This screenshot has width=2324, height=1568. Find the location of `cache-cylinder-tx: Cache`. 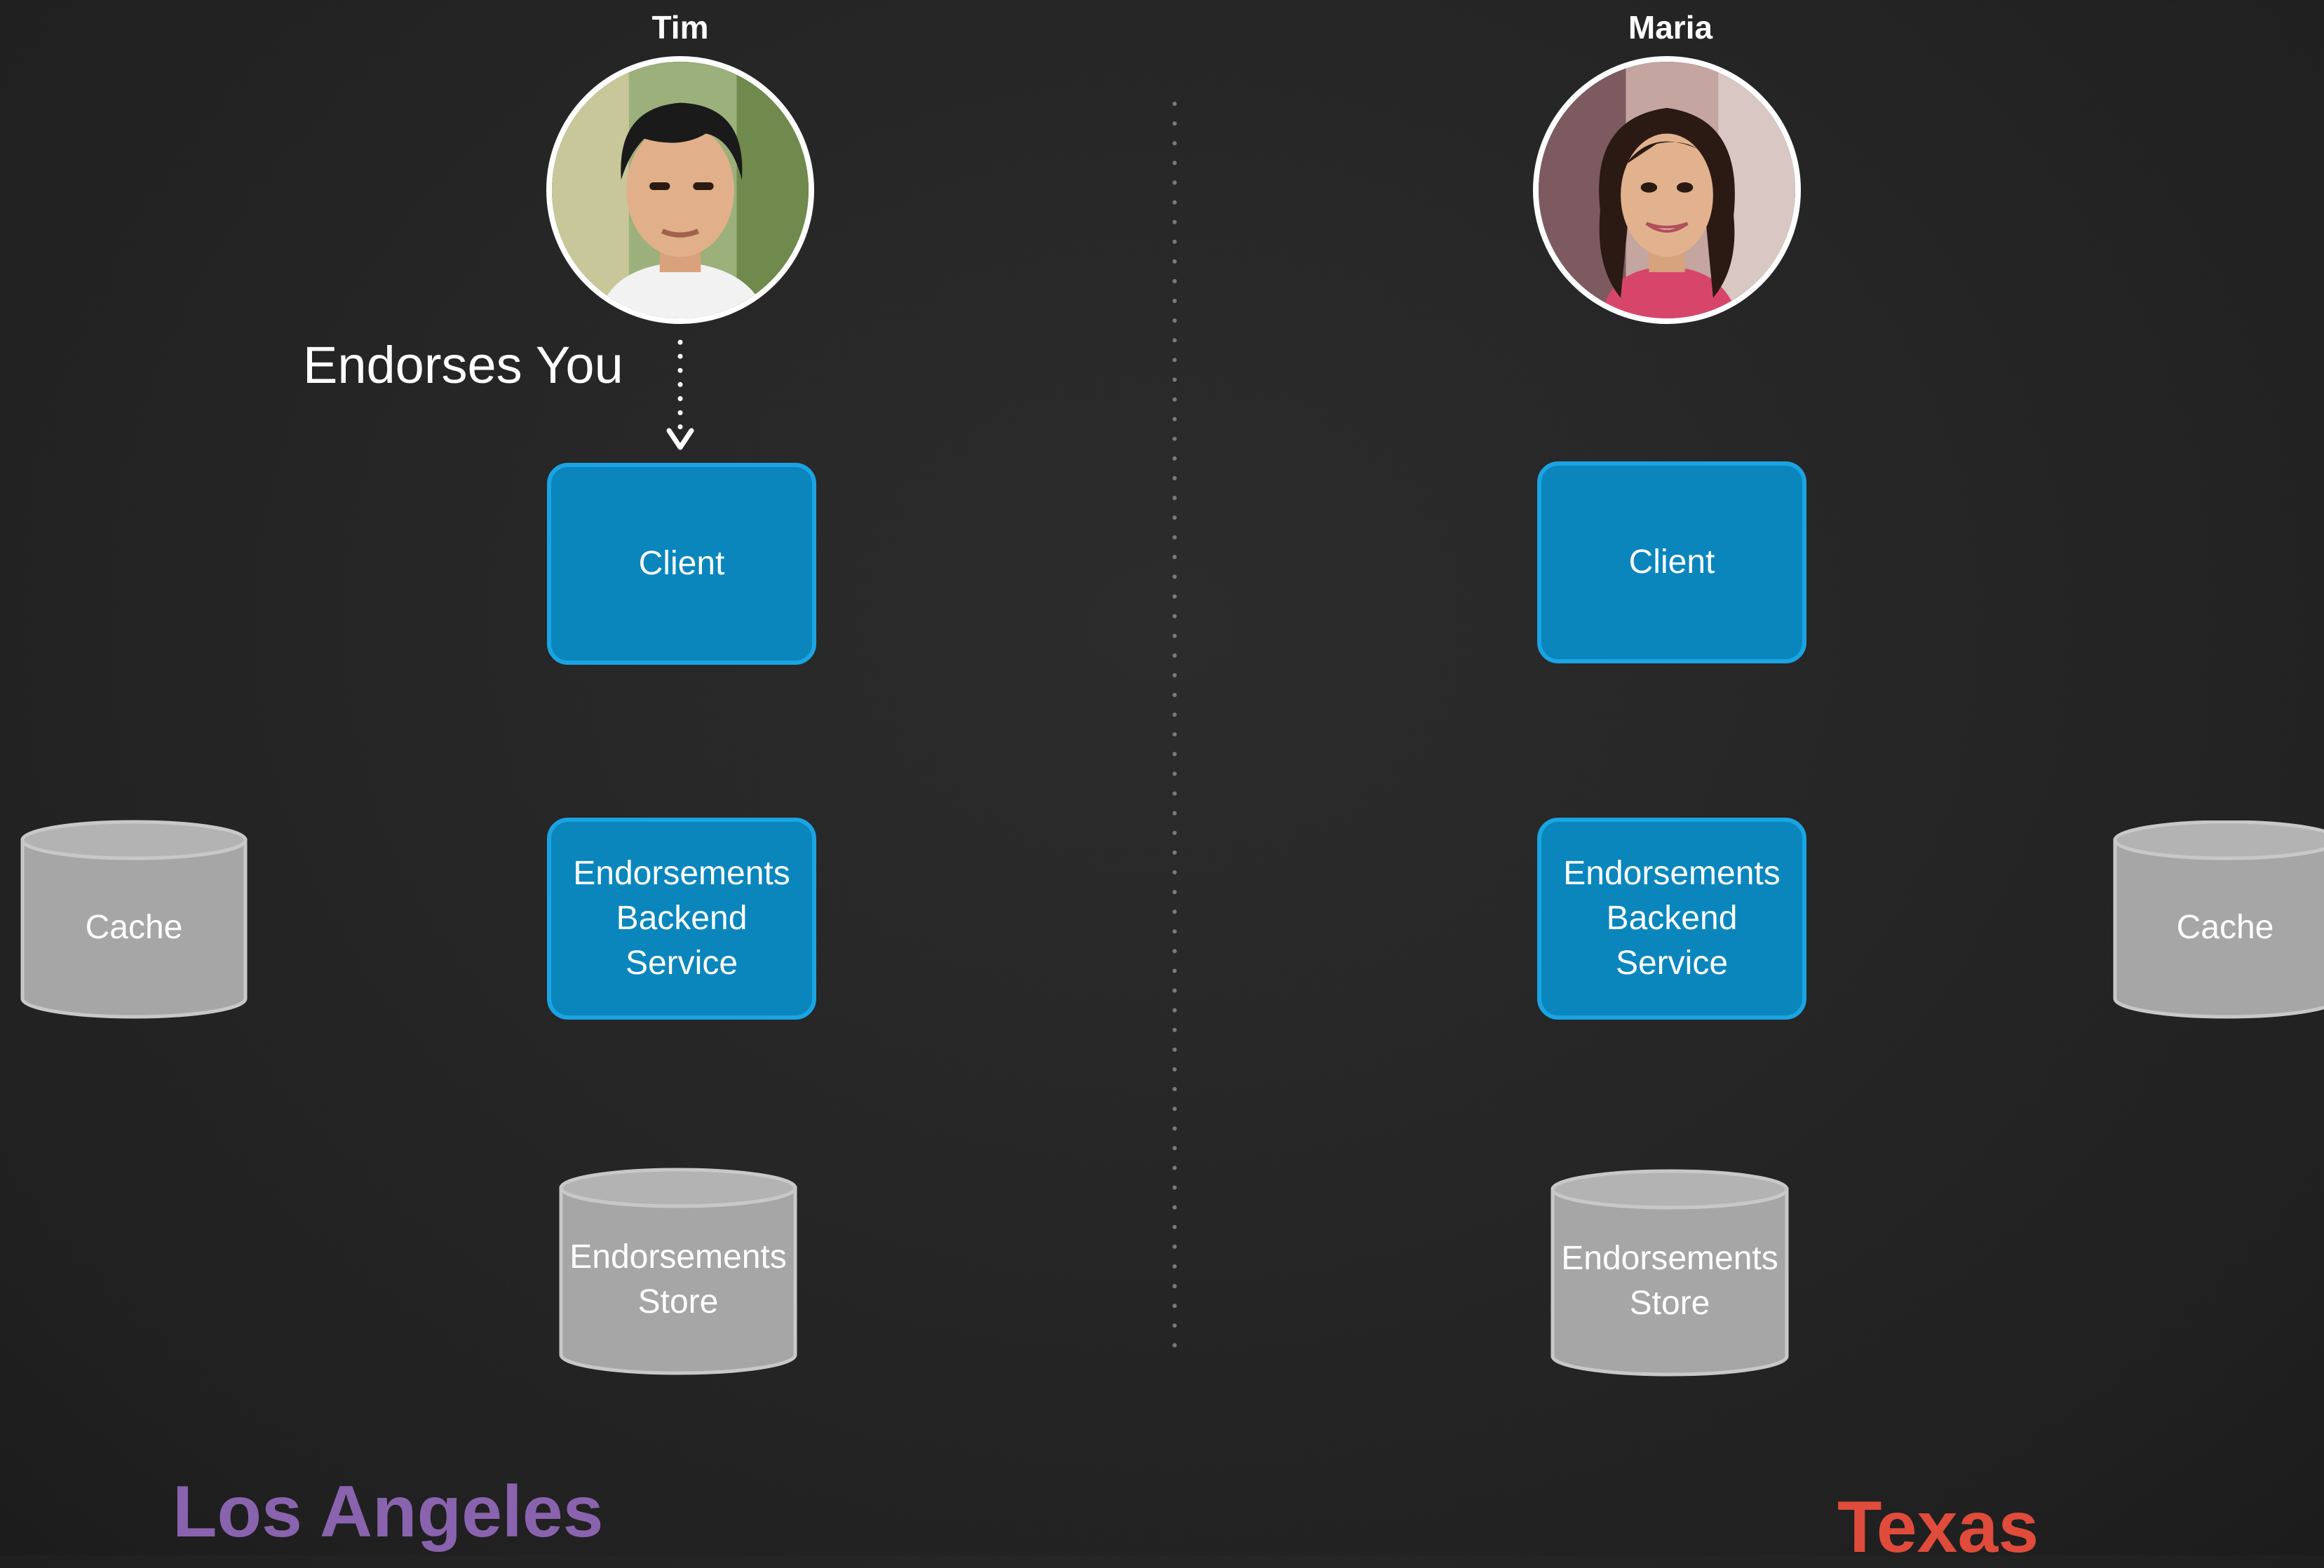

cache-cylinder-tx: Cache is located at coordinates (2218, 920).